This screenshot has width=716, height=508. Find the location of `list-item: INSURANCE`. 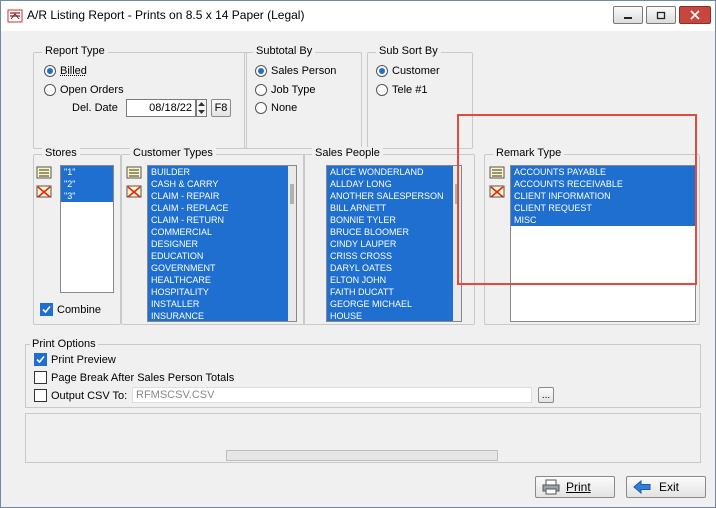

list-item: INSURANCE is located at coordinates (222, 315).